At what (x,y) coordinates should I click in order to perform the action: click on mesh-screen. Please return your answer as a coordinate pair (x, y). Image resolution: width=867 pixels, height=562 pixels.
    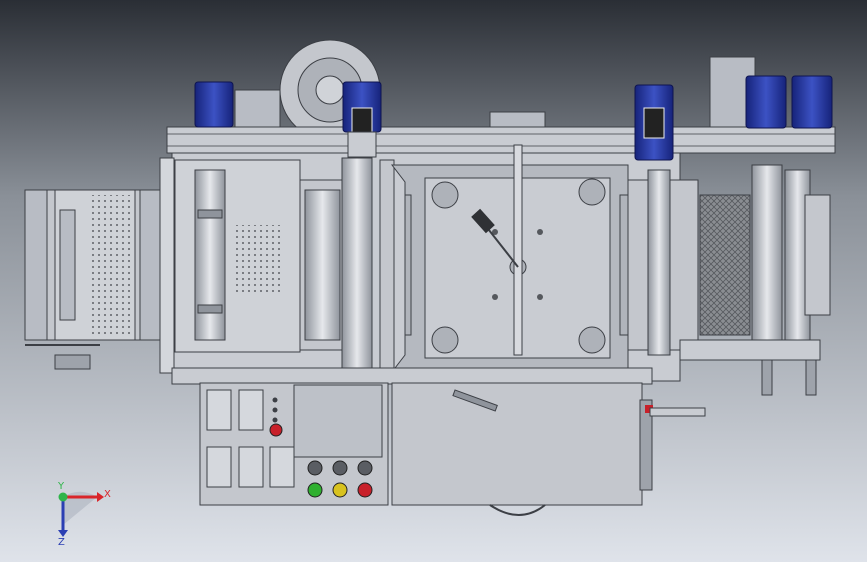
    Looking at the image, I should click on (725, 265).